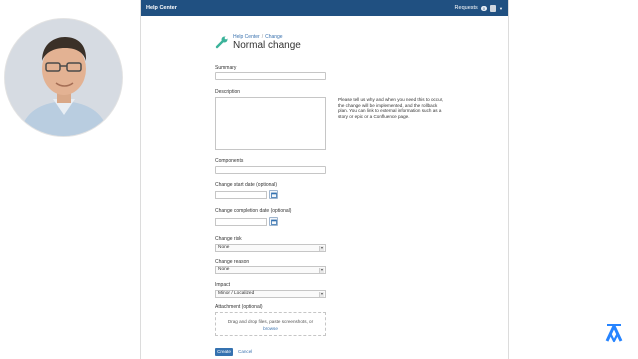 The height and width of the screenshot is (359, 638). I want to click on components-label: Components, so click(229, 161).